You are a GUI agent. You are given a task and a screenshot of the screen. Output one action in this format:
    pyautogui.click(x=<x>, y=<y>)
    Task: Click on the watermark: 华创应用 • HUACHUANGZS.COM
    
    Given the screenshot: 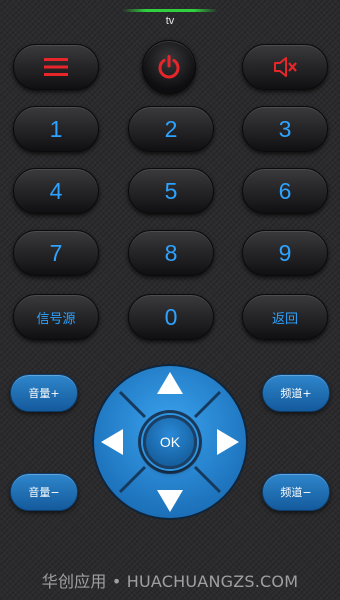 What is the action you would take?
    pyautogui.click(x=170, y=581)
    